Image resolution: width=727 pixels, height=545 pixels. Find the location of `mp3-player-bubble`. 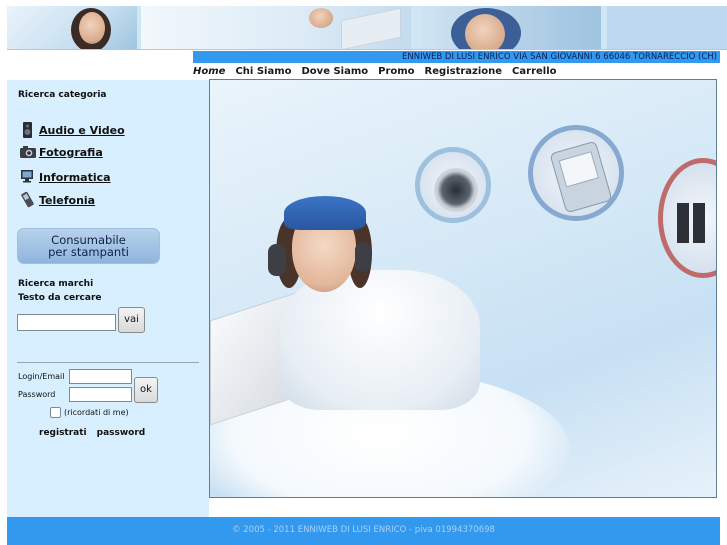

mp3-player-bubble is located at coordinates (576, 173).